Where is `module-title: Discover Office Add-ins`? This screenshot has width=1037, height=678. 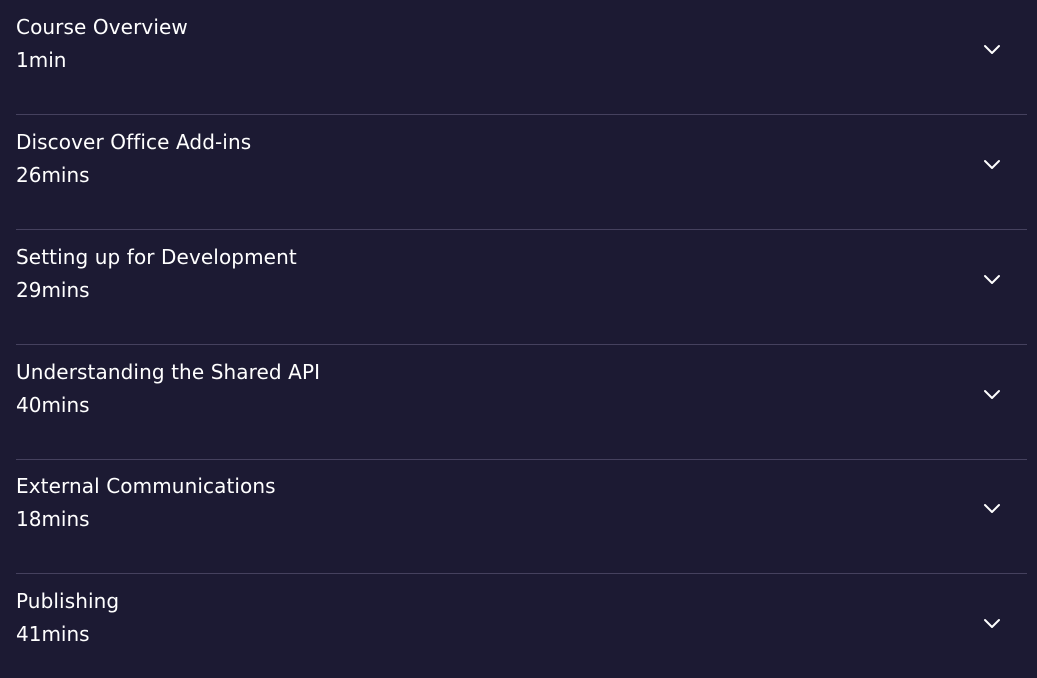 module-title: Discover Office Add-ins is located at coordinates (134, 142).